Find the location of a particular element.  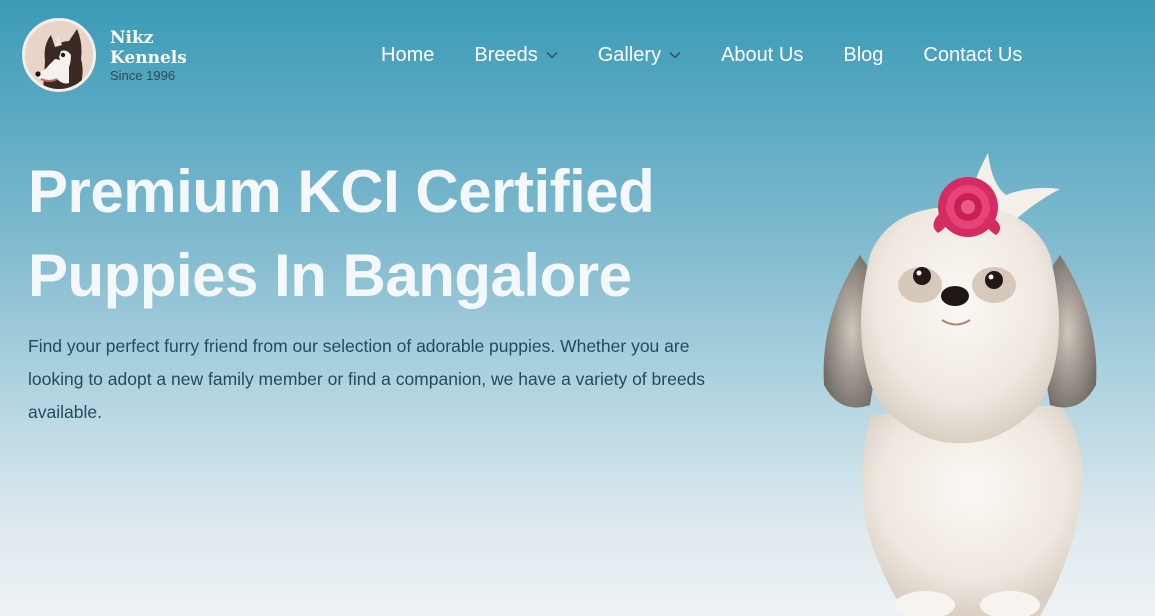

brand-name-line1: Nikz is located at coordinates (132, 38).